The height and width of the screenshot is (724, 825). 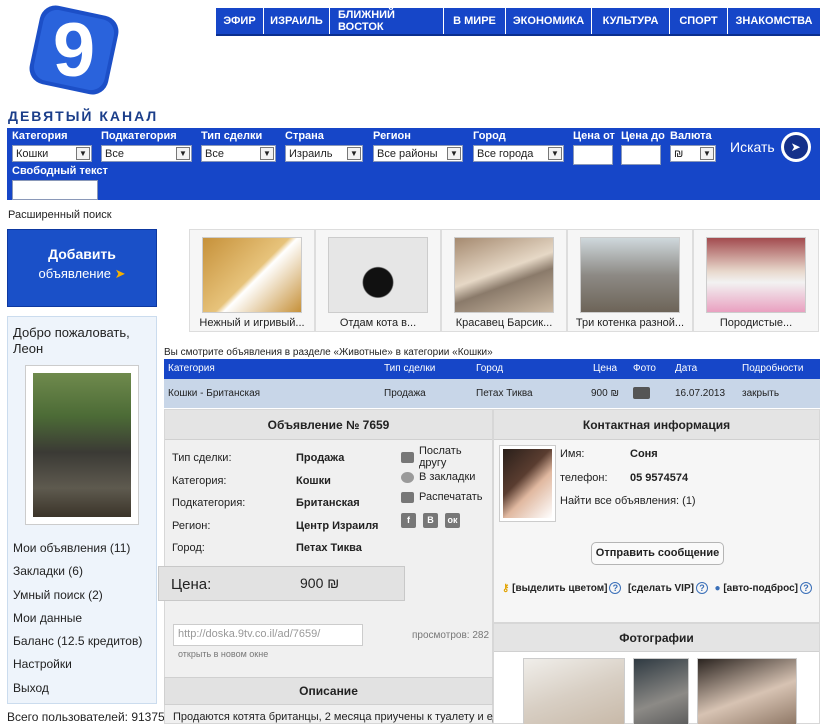 What do you see at coordinates (82, 268) in the screenshot?
I see `add-ad-button: Добавить объявление ➤` at bounding box center [82, 268].